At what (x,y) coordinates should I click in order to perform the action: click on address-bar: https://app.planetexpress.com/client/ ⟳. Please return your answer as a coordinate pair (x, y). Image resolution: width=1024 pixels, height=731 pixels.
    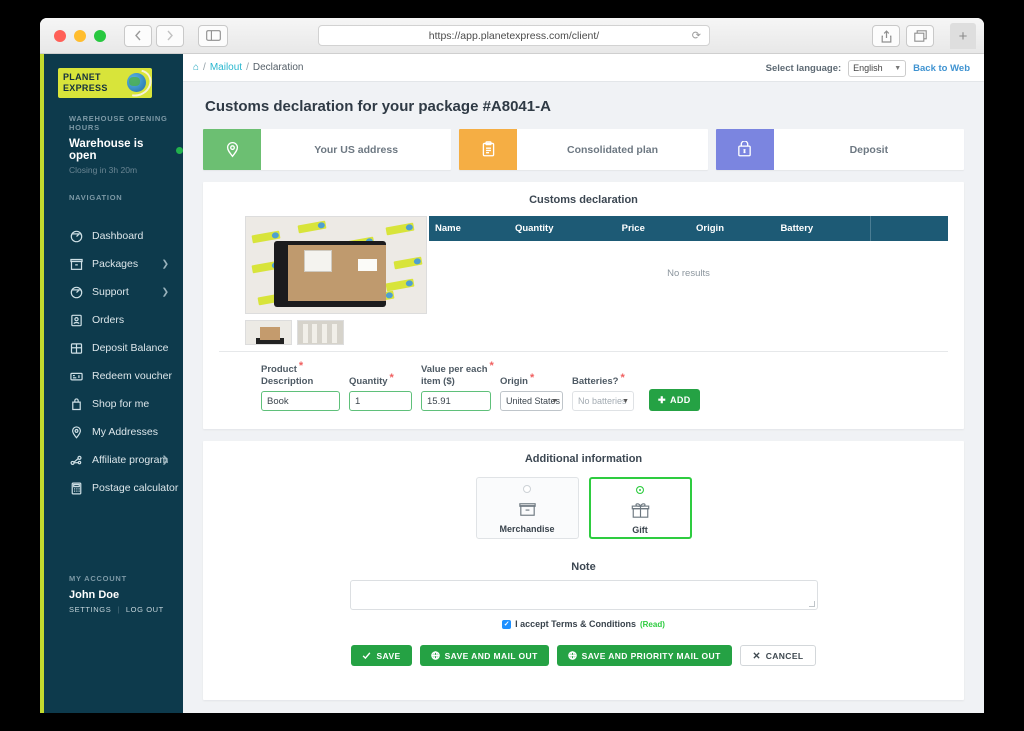
    Looking at the image, I should click on (514, 35).